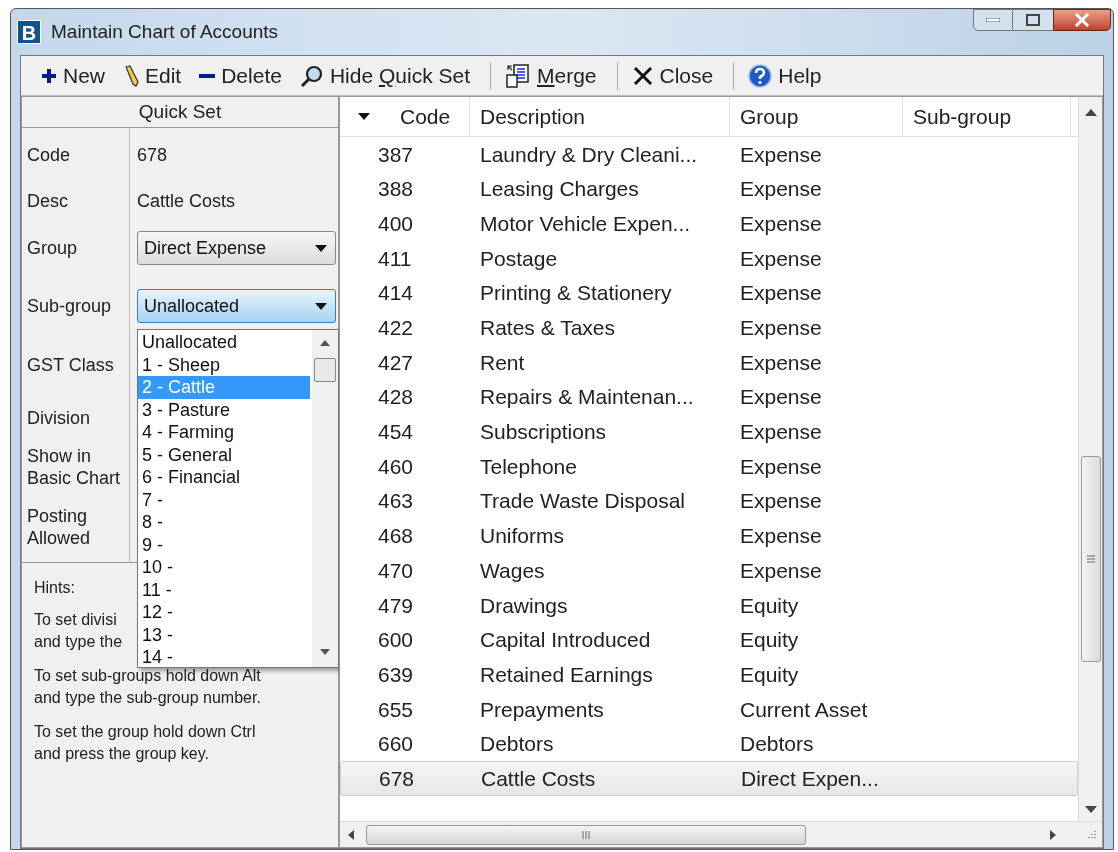 The image size is (1118, 852). What do you see at coordinates (224, 342) in the screenshot?
I see `dropdown-option: Unallocated` at bounding box center [224, 342].